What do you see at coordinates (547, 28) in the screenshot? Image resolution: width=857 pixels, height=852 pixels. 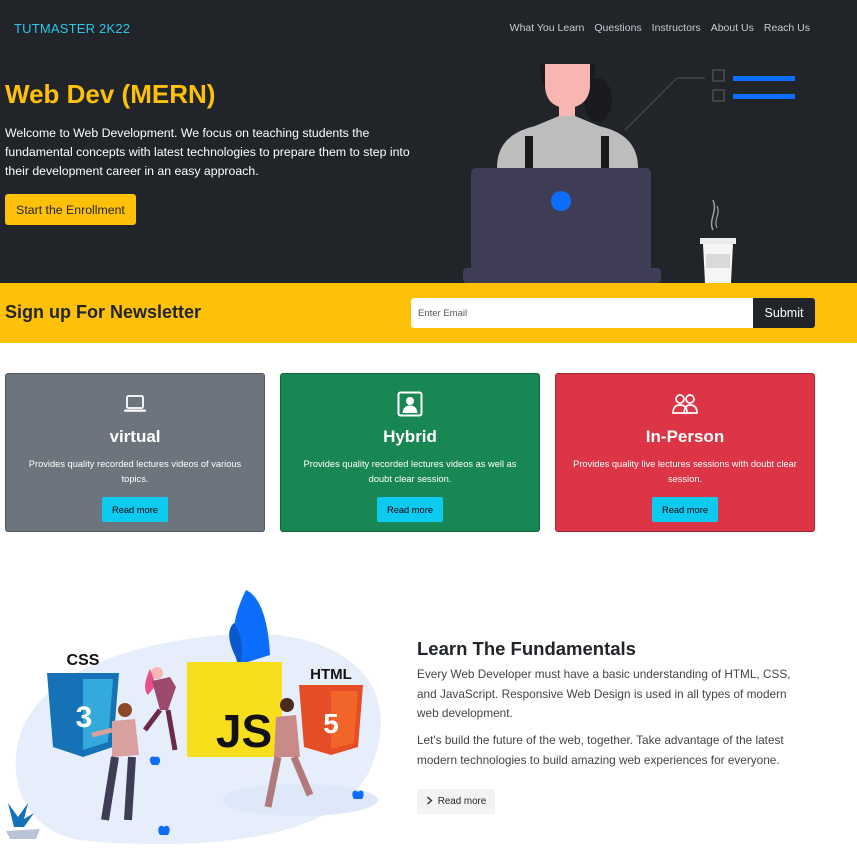 I see `nav-link-what-you-learn: What You Learn` at bounding box center [547, 28].